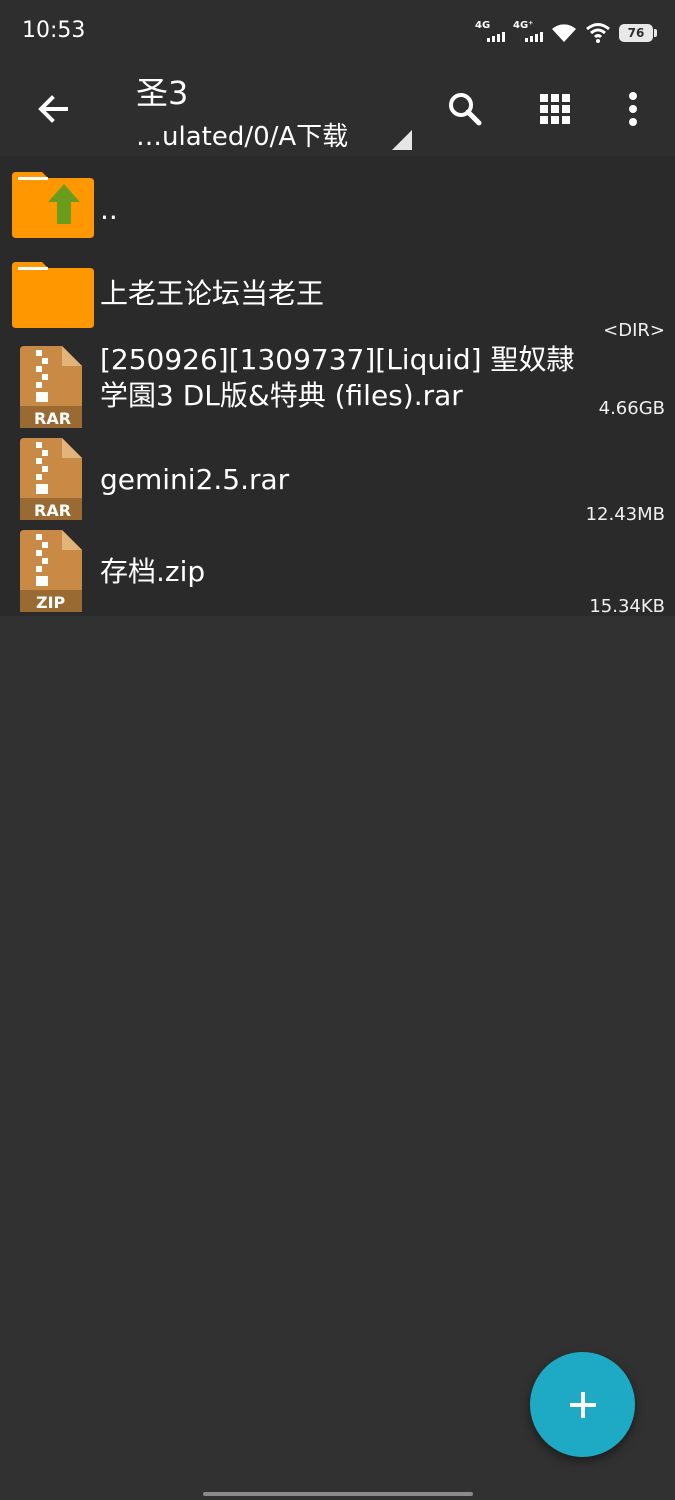 This screenshot has height=1500, width=675. Describe the element at coordinates (625, 514) in the screenshot. I see `file-size: 12.43MB` at that location.